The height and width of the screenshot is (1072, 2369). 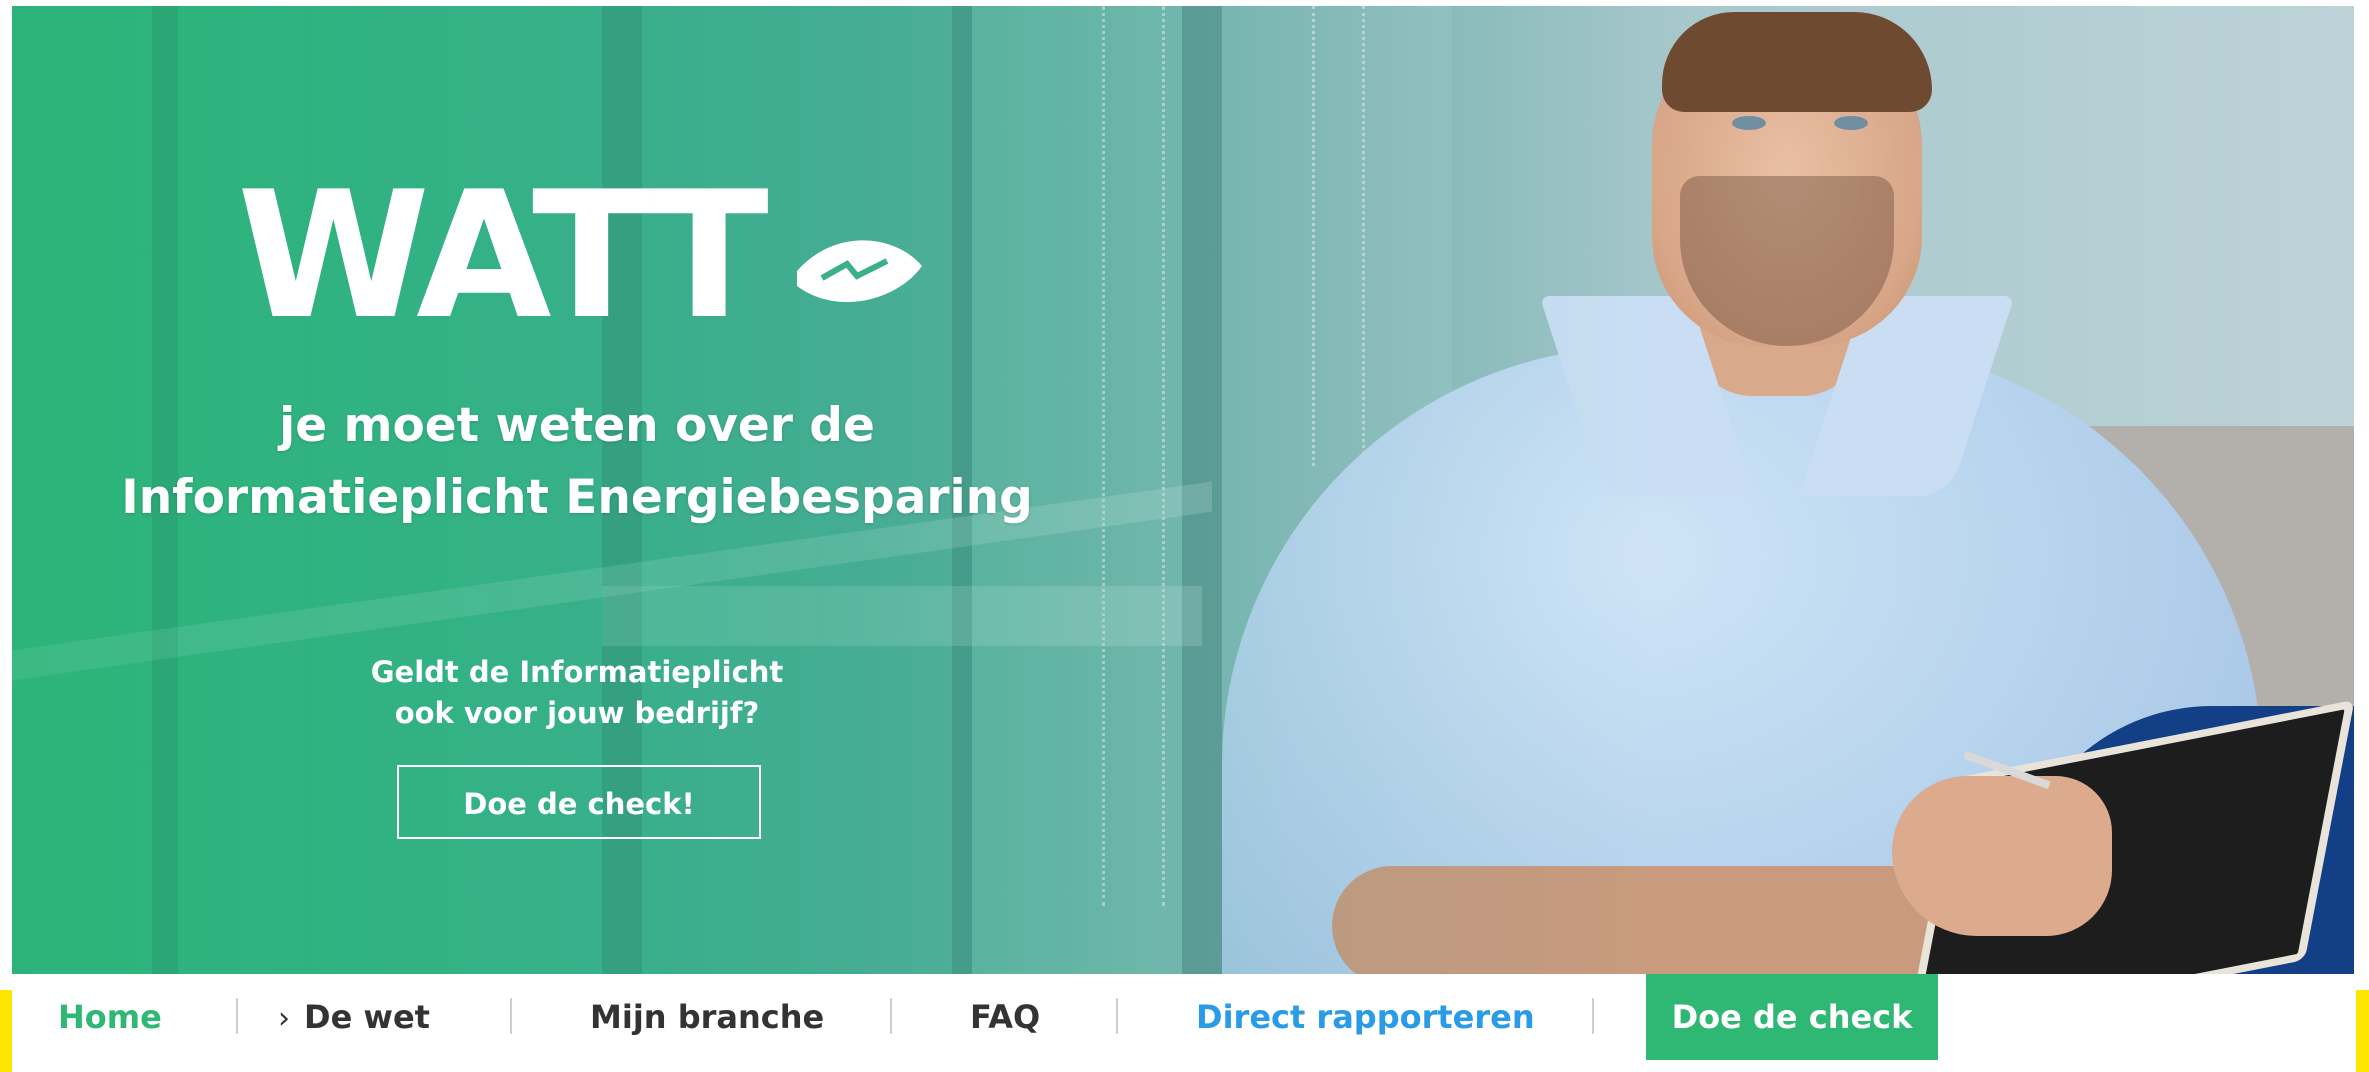 I want to click on nav-item-mijn-branche: Mijn branche, so click(x=707, y=1023).